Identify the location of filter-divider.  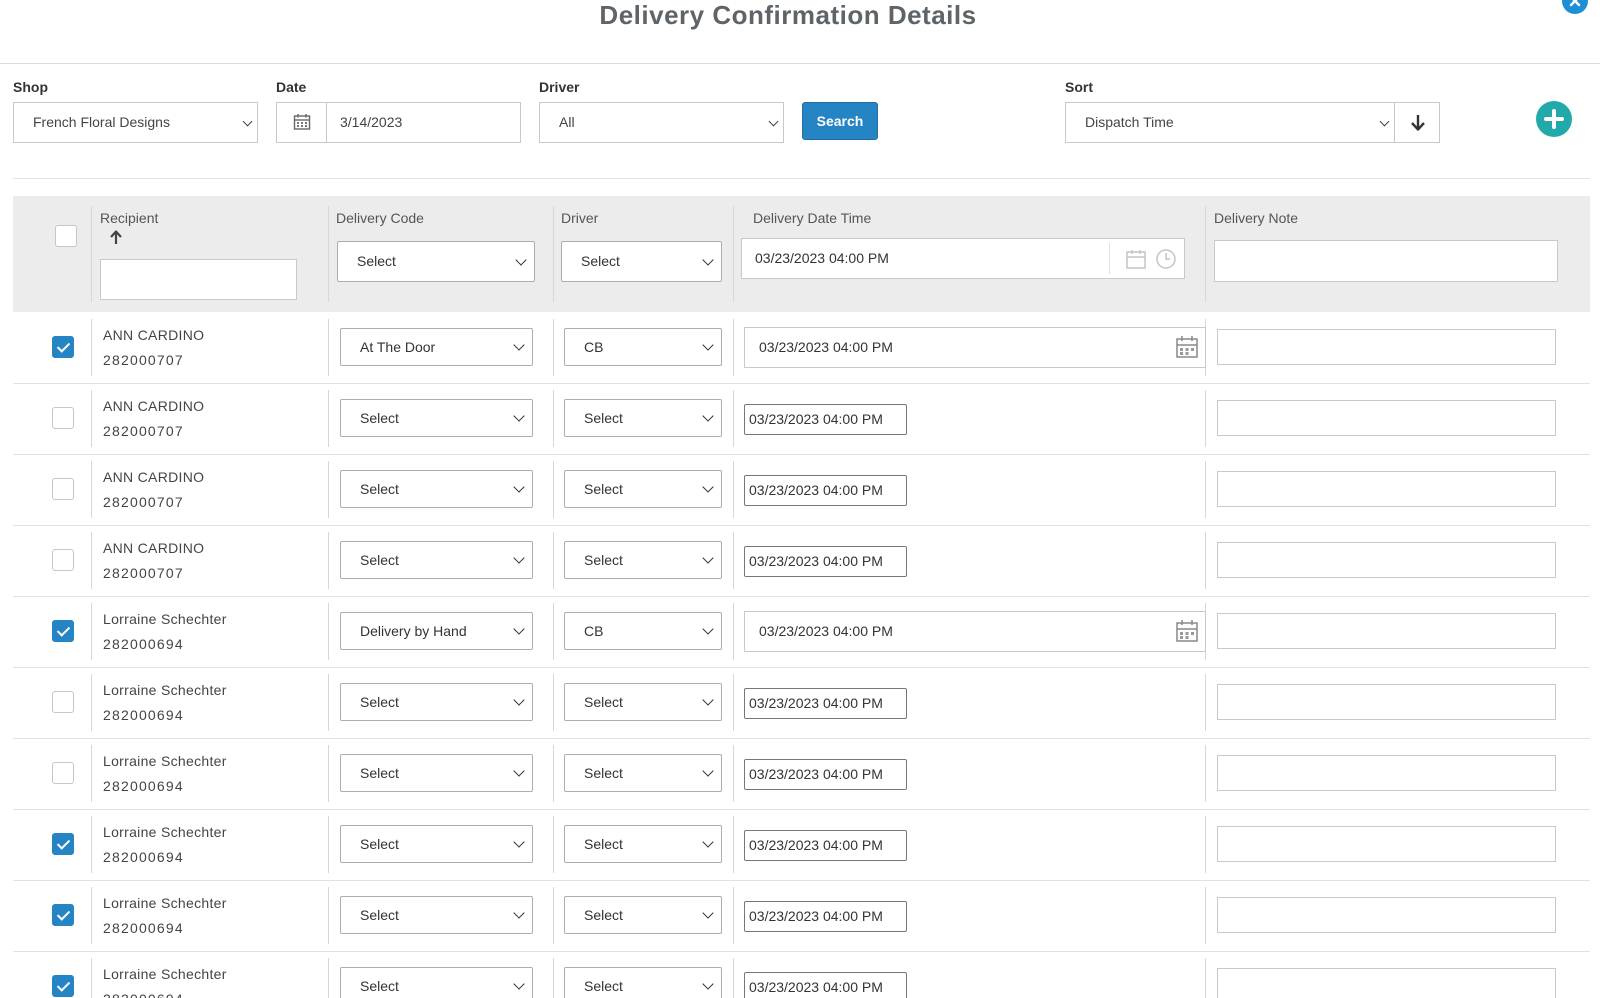
(801, 178).